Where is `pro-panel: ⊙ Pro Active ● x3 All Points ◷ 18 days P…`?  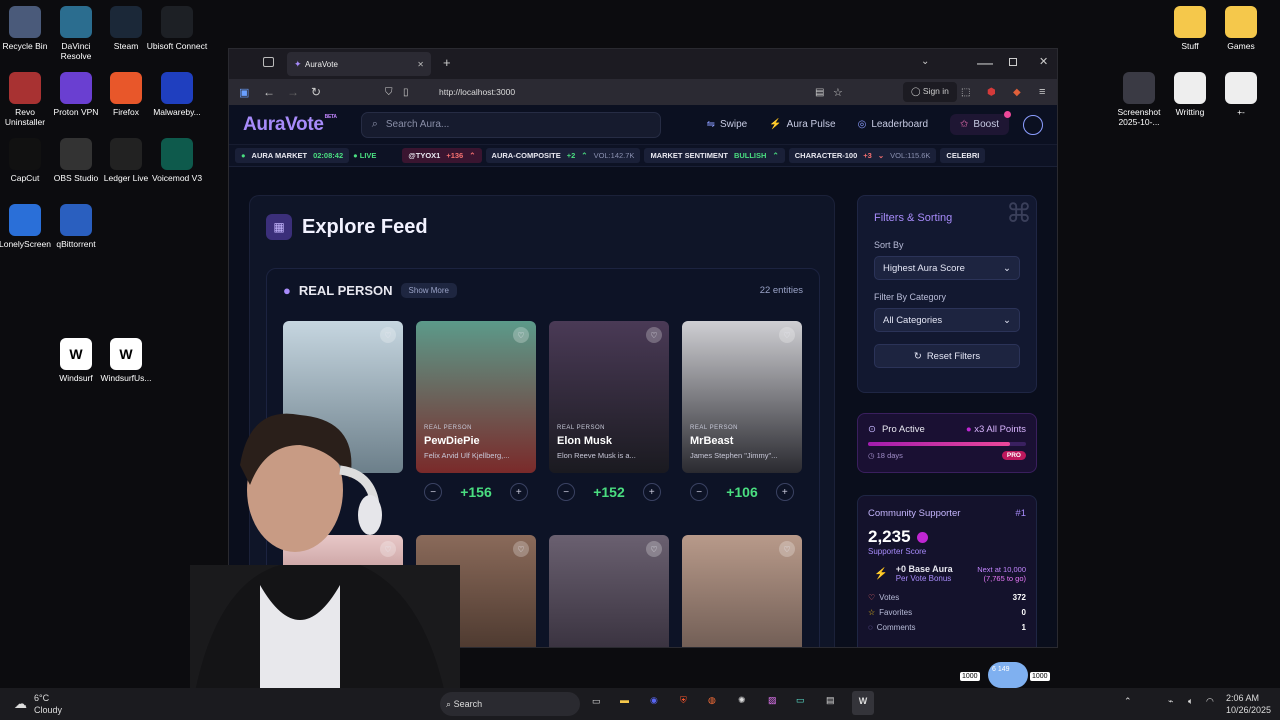 pro-panel: ⊙ Pro Active ● x3 All Points ◷ 18 days P… is located at coordinates (947, 443).